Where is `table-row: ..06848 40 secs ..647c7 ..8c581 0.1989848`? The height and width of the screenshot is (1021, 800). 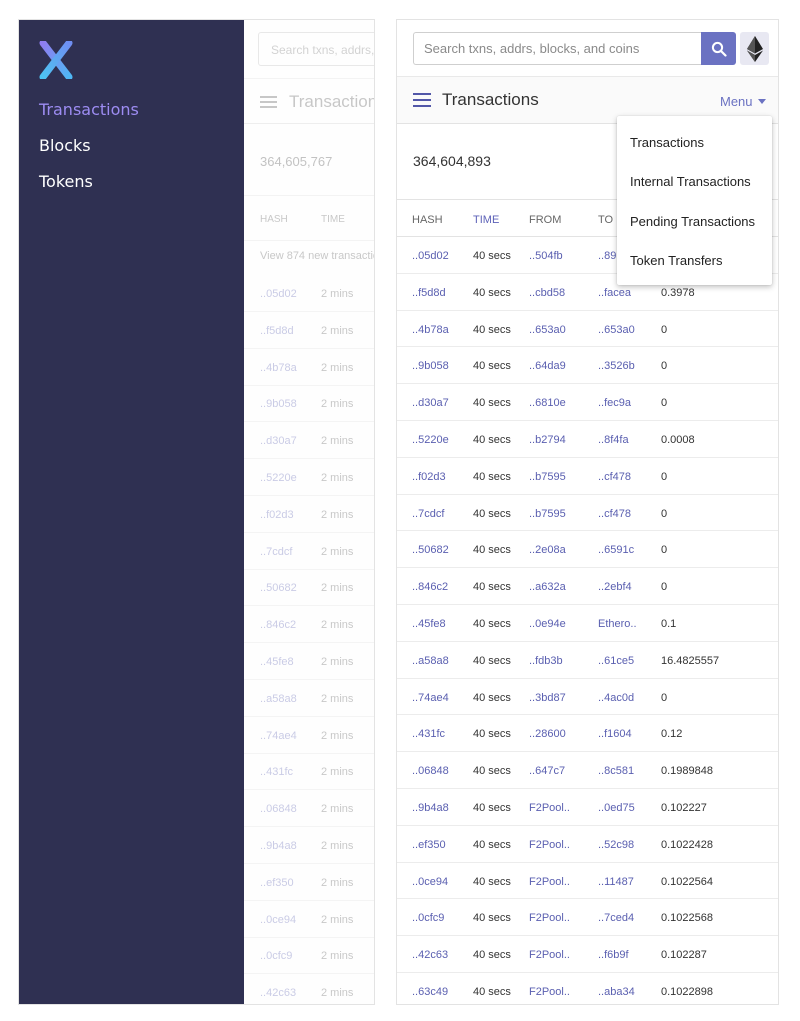 table-row: ..06848 40 secs ..647c7 ..8c581 0.1989848 is located at coordinates (587, 770).